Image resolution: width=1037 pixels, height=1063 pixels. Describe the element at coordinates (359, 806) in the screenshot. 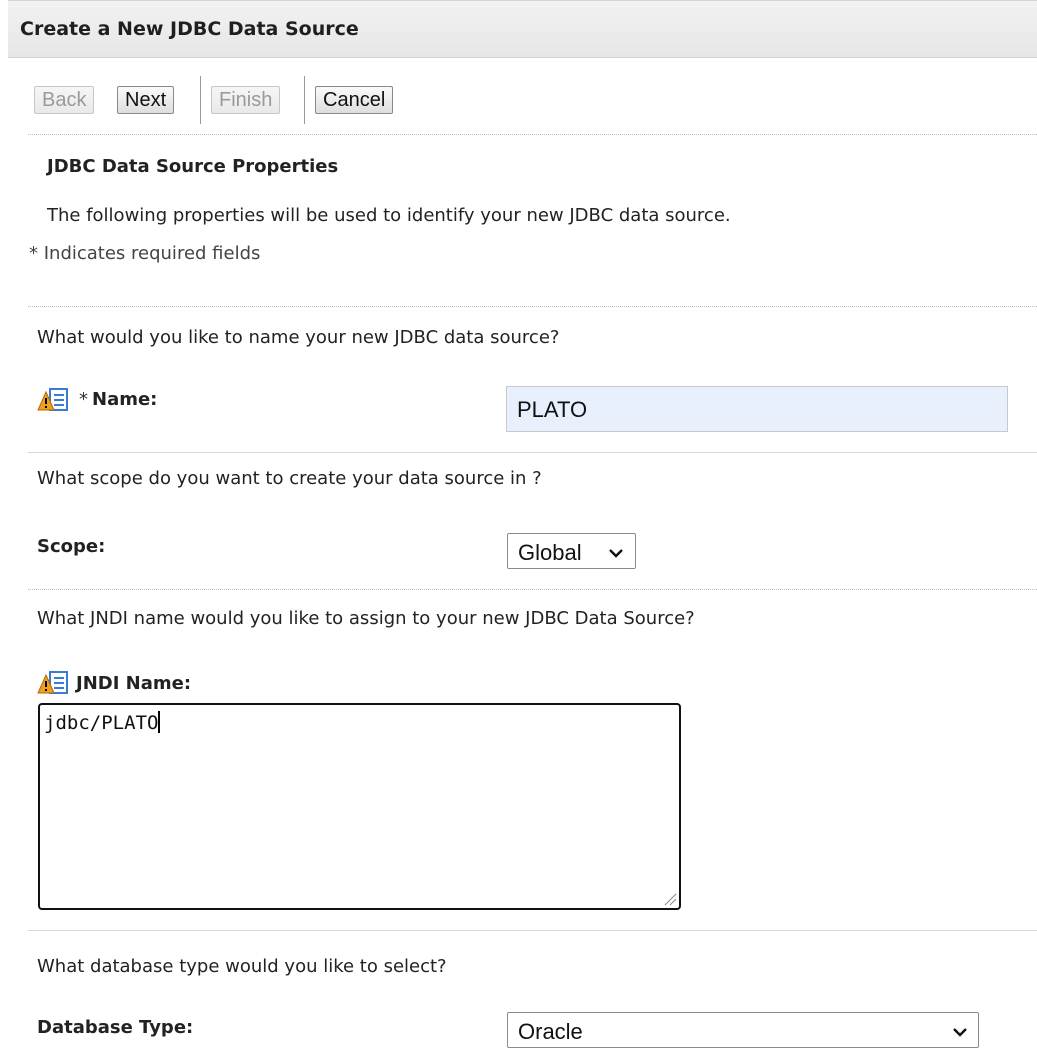

I see `jndi-textarea: jdbc/PLATO` at that location.